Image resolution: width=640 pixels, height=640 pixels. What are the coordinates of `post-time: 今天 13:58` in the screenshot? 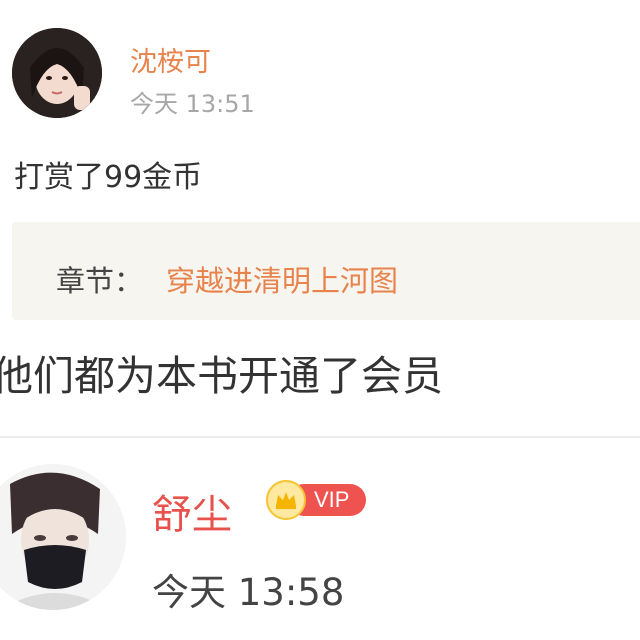 It's located at (248, 592).